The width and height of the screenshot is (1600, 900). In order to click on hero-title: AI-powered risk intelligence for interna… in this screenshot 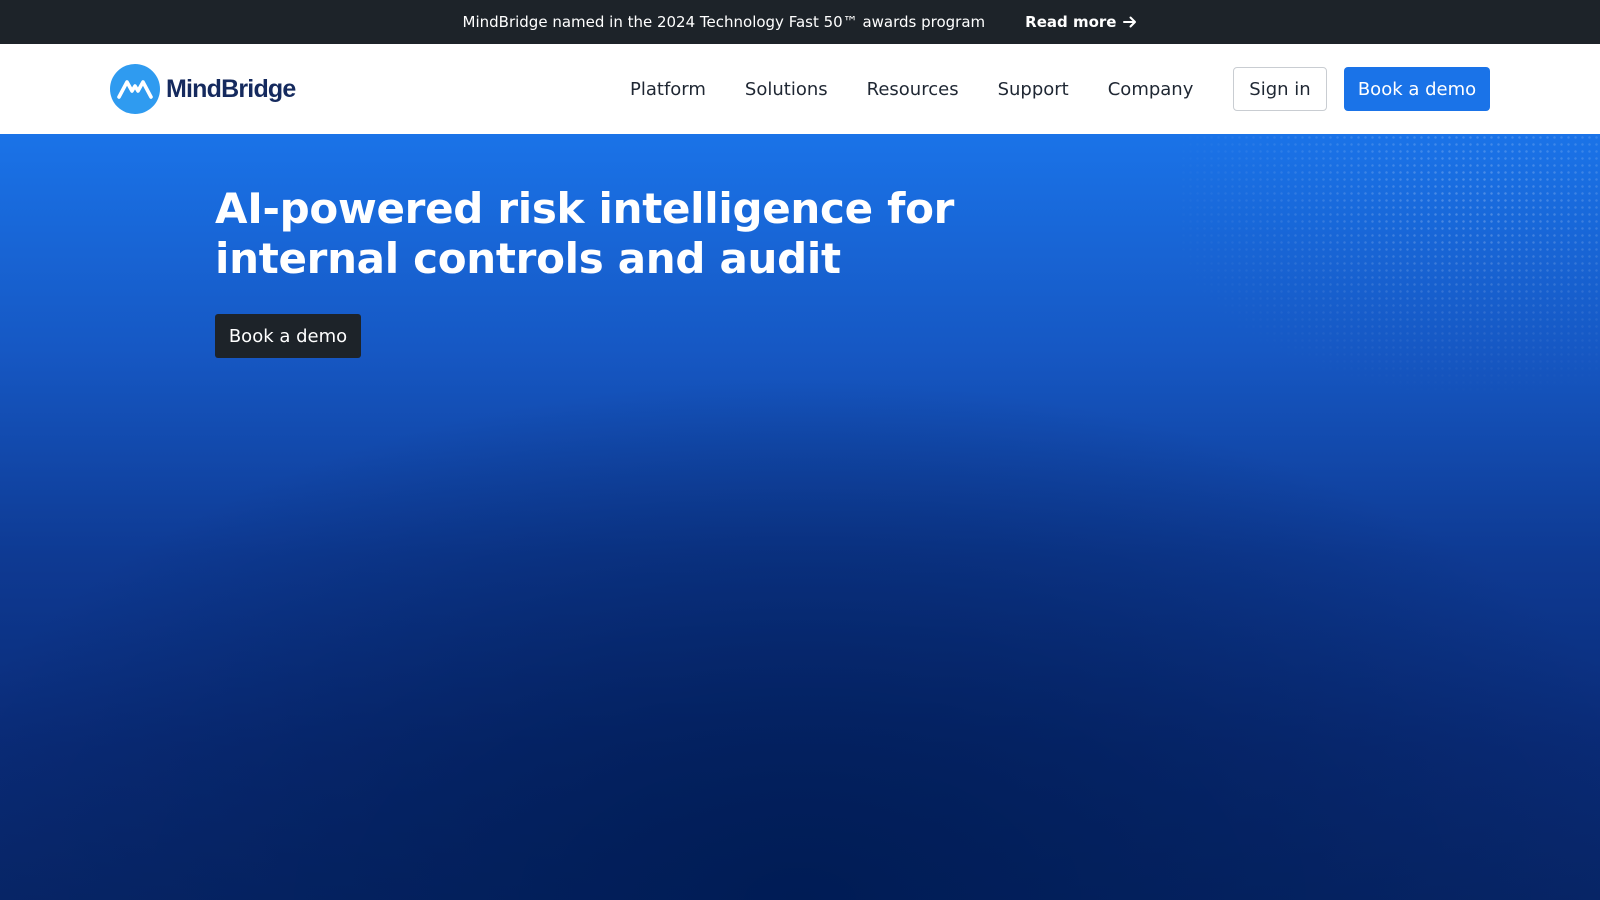, I will do `click(595, 234)`.